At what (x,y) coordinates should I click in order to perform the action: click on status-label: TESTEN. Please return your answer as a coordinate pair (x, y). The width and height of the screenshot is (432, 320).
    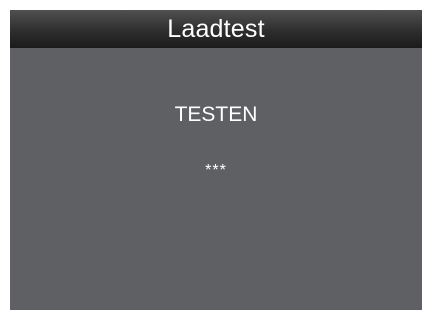
    Looking at the image, I should click on (216, 114).